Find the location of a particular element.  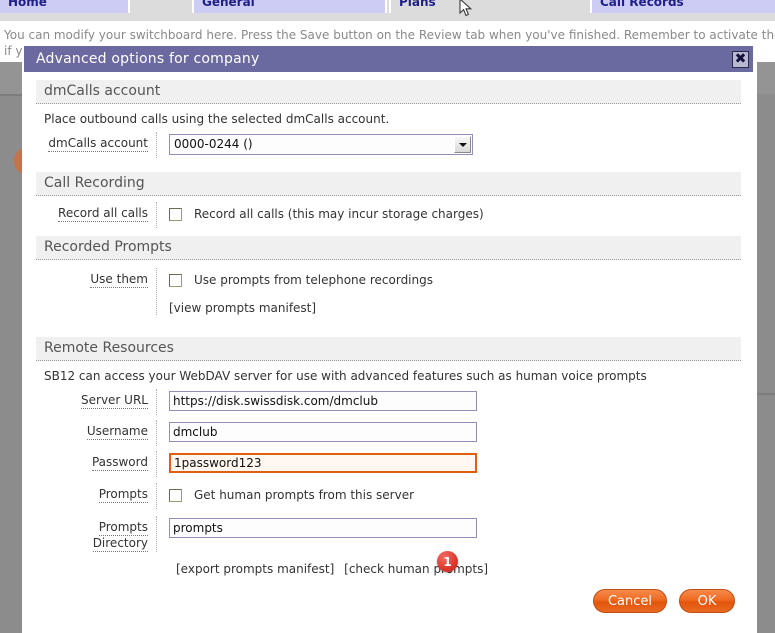

server-url-input is located at coordinates (323, 401).